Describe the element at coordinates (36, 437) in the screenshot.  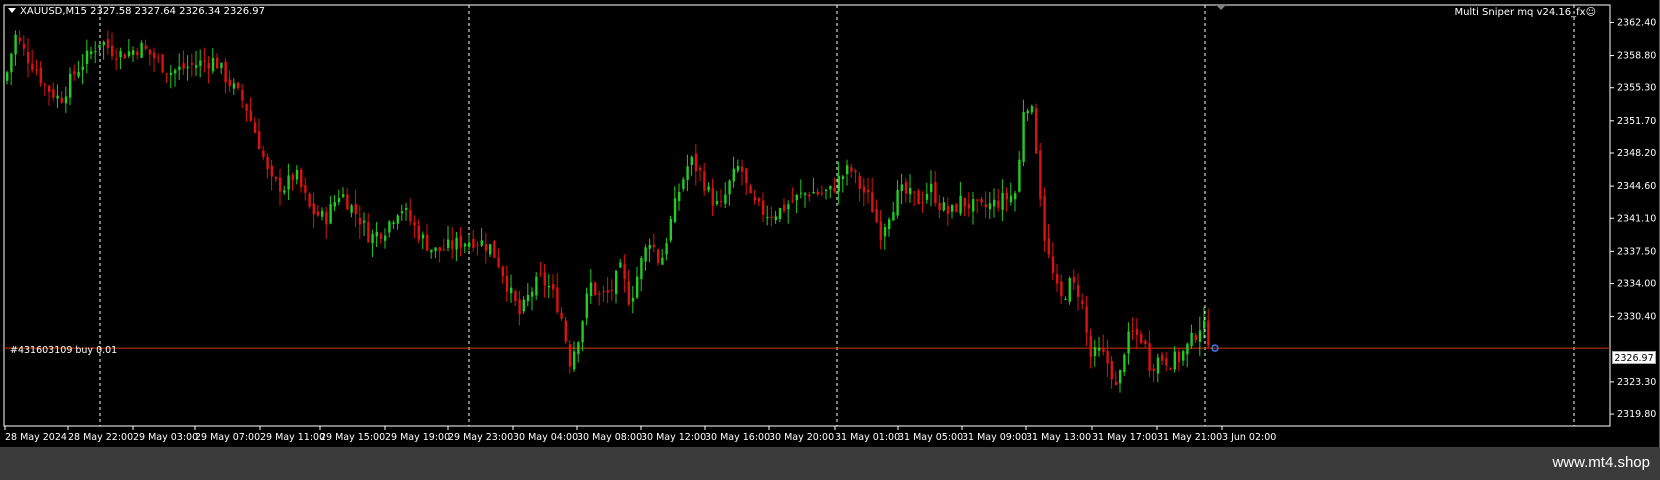
I see `x-tick-label: 28 May 2024` at that location.